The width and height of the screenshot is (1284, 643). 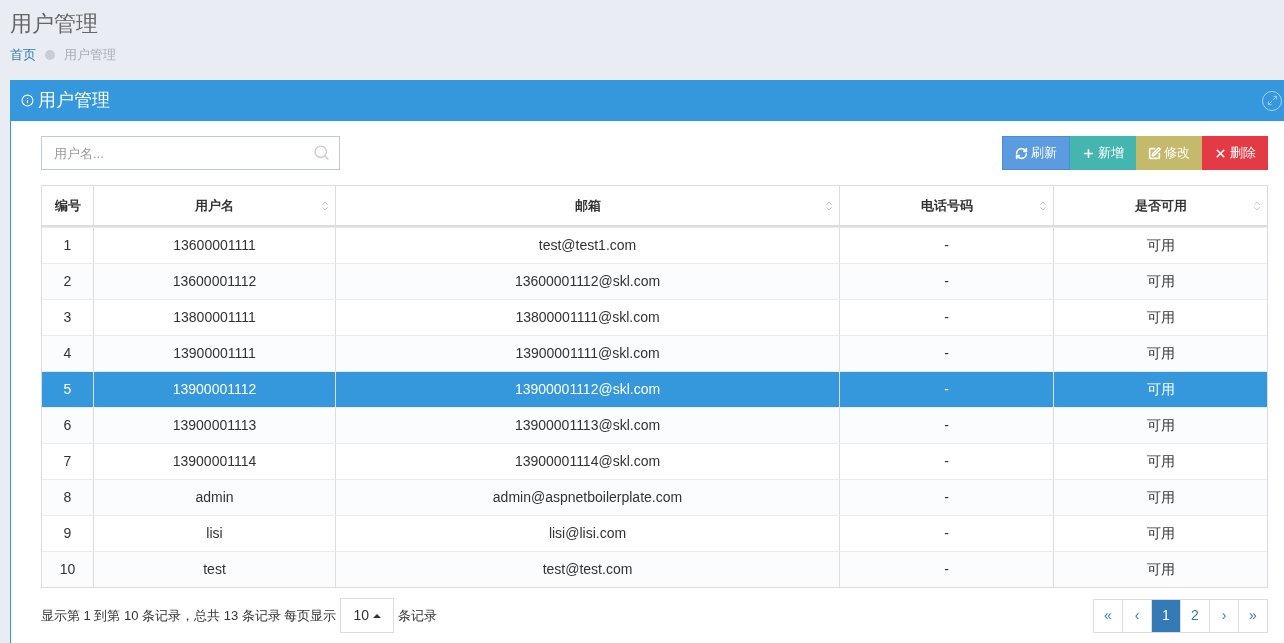 I want to click on column-header: 是否可用, so click(x=1160, y=205).